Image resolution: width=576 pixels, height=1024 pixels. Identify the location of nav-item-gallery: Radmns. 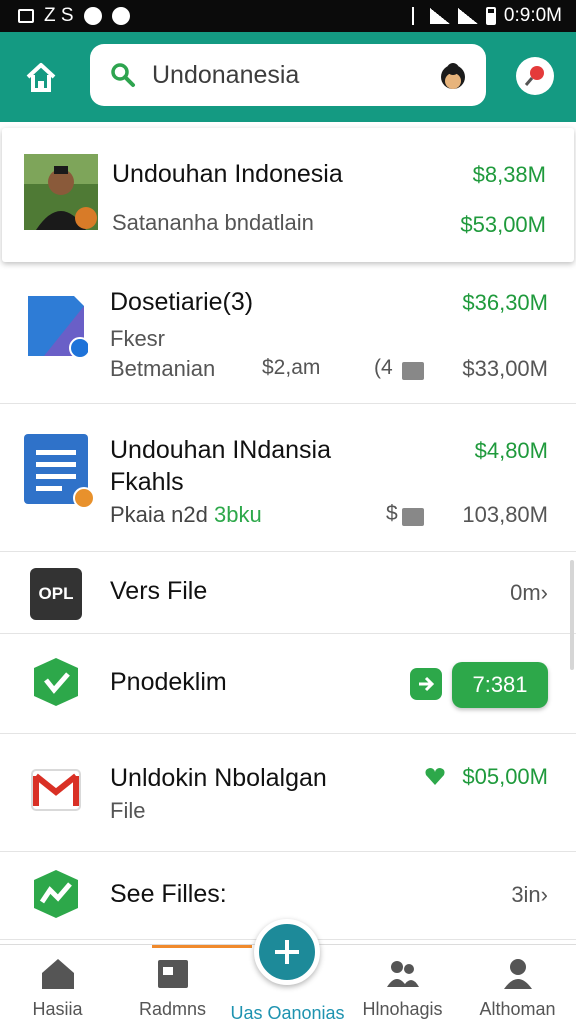
(172, 988).